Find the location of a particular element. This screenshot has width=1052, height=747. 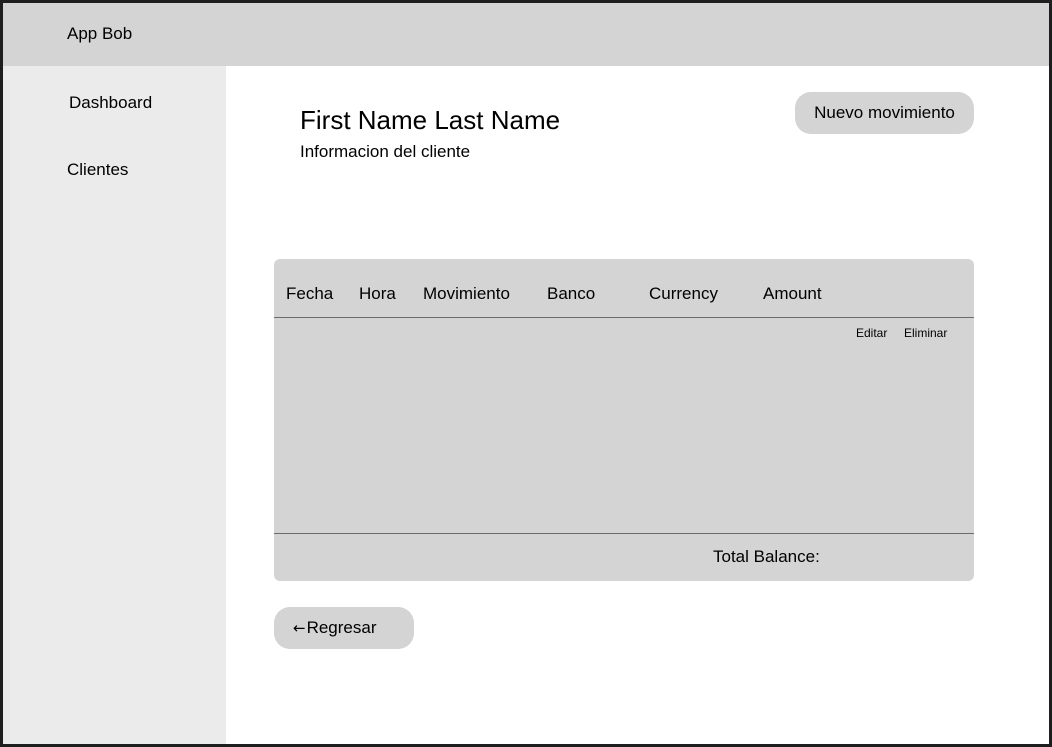

sidebar-item-clientes: Clientes is located at coordinates (97, 170).